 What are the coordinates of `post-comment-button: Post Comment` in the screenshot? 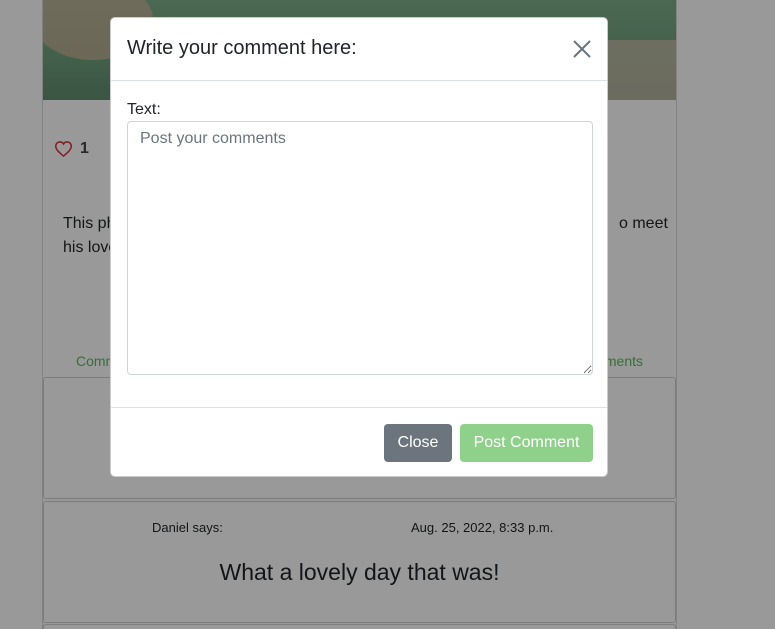 It's located at (526, 443).